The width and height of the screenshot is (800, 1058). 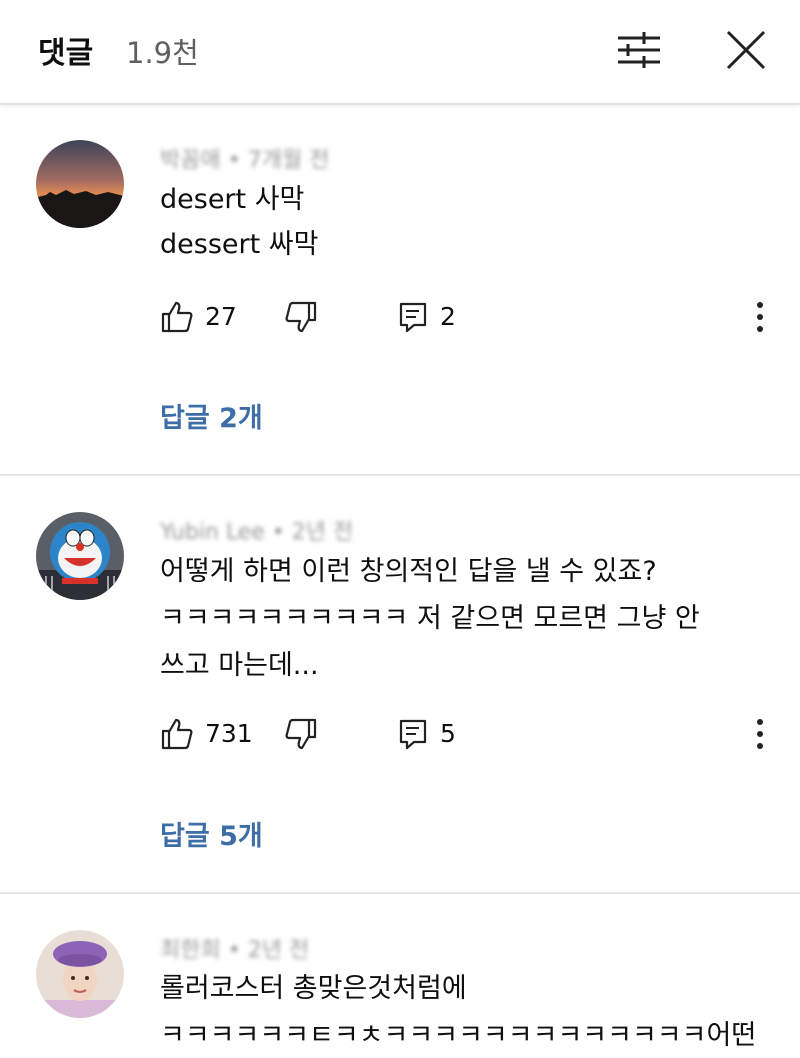 What do you see at coordinates (313, 988) in the screenshot?
I see `comment-text-line: 롤러코스터 총맞은것처럼에` at bounding box center [313, 988].